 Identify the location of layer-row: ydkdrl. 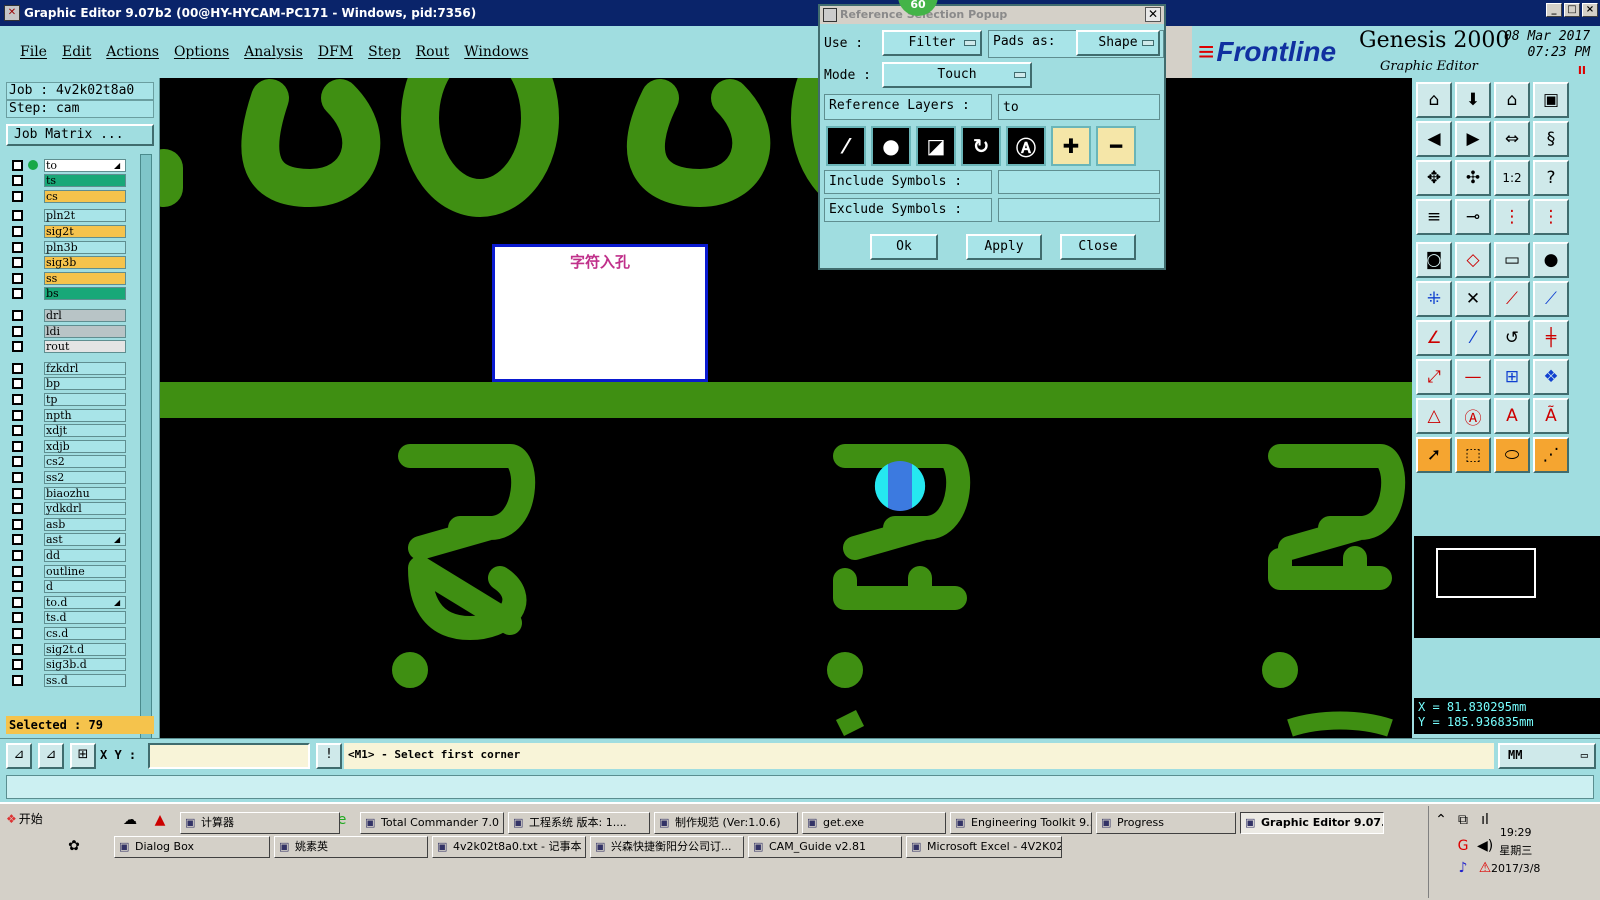
(74, 509).